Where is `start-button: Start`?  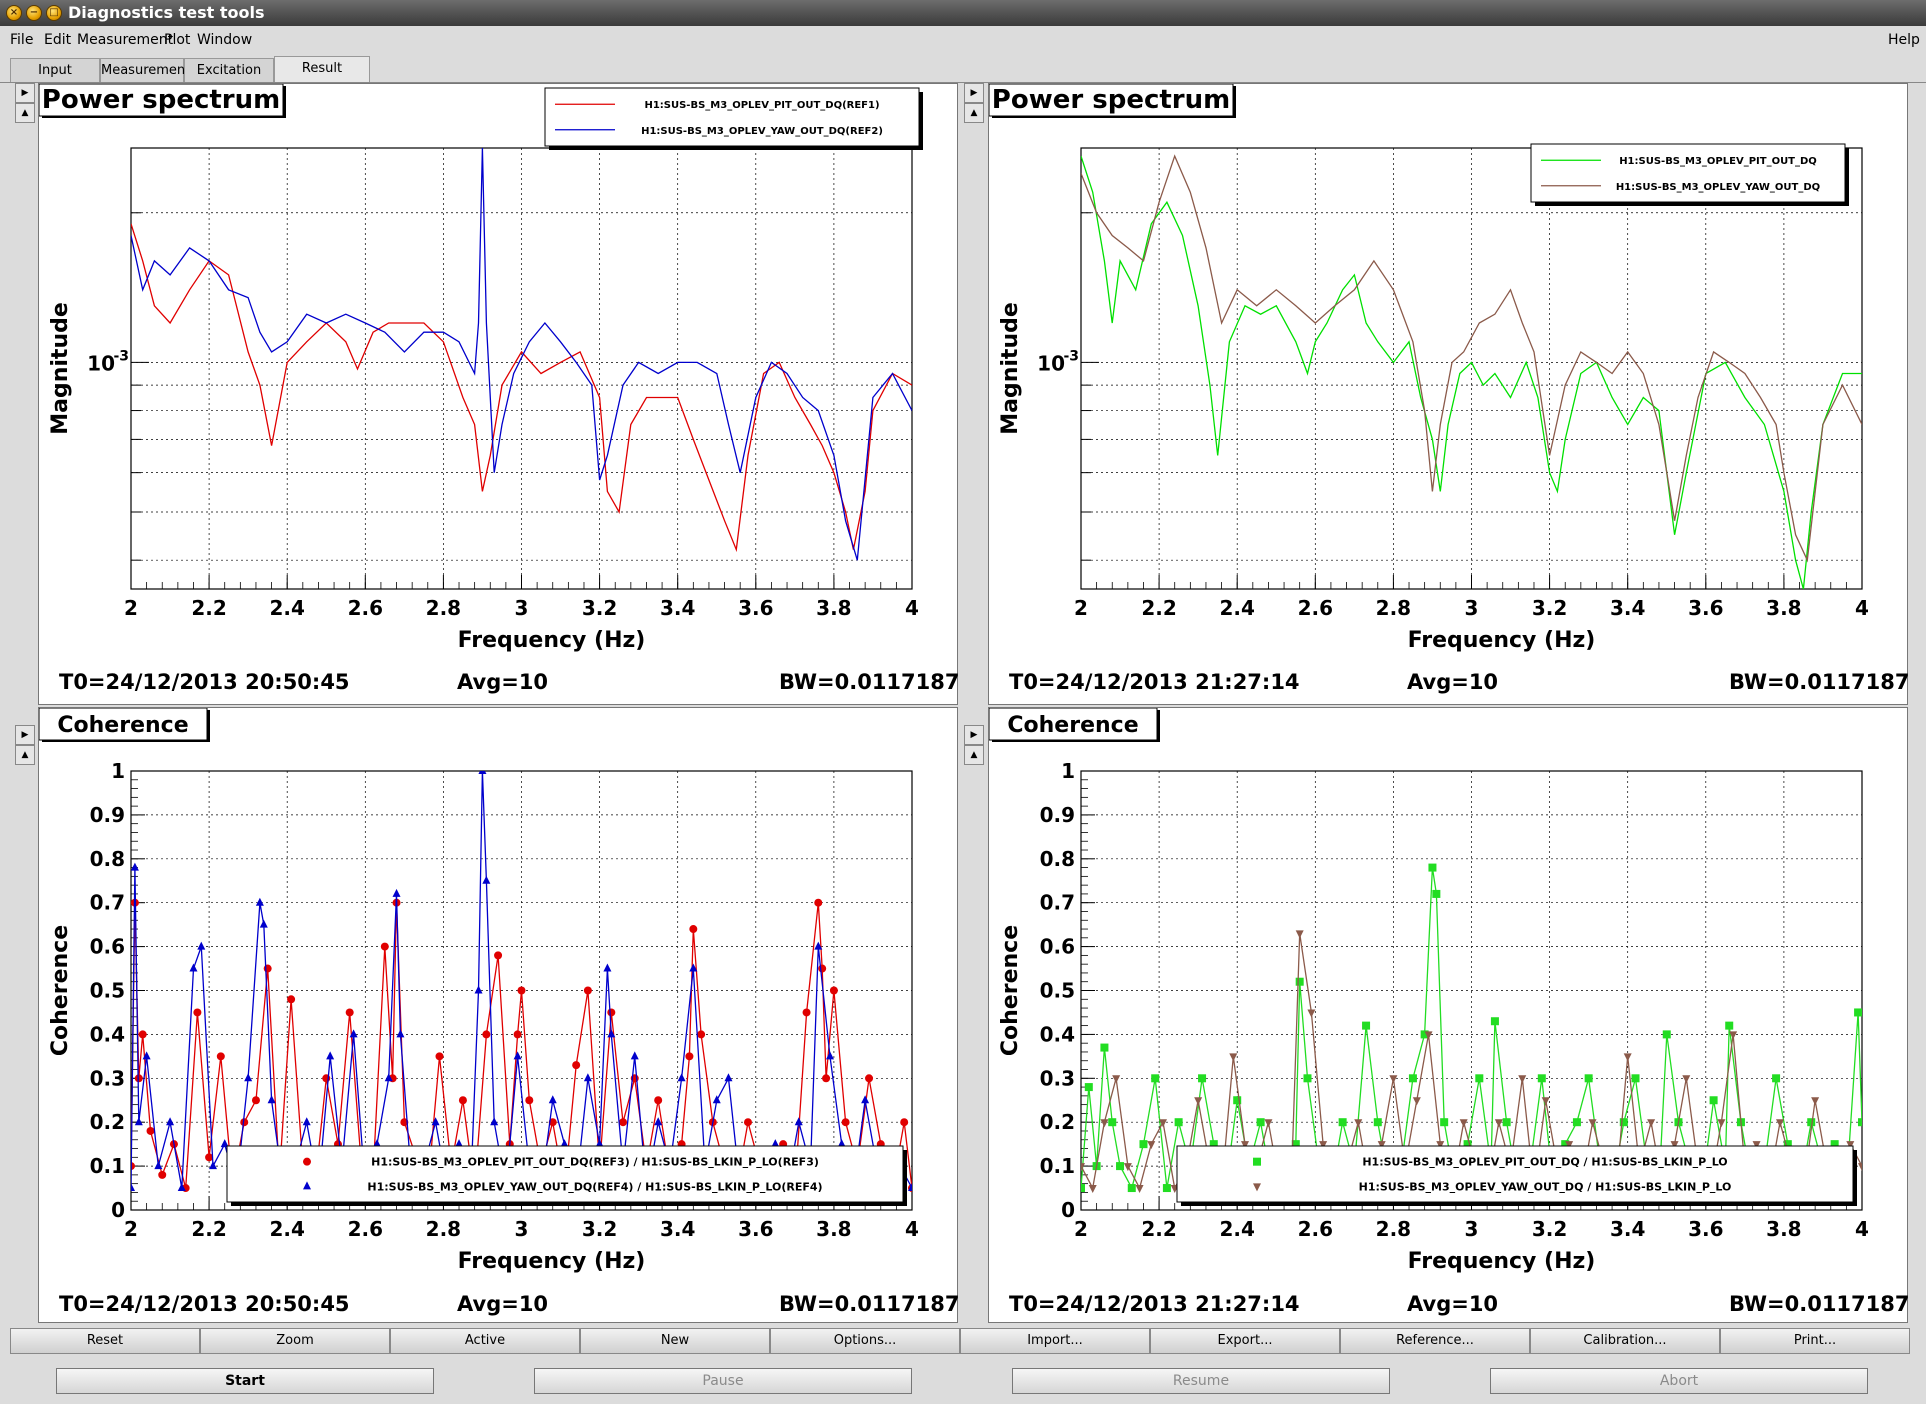
start-button: Start is located at coordinates (245, 1381).